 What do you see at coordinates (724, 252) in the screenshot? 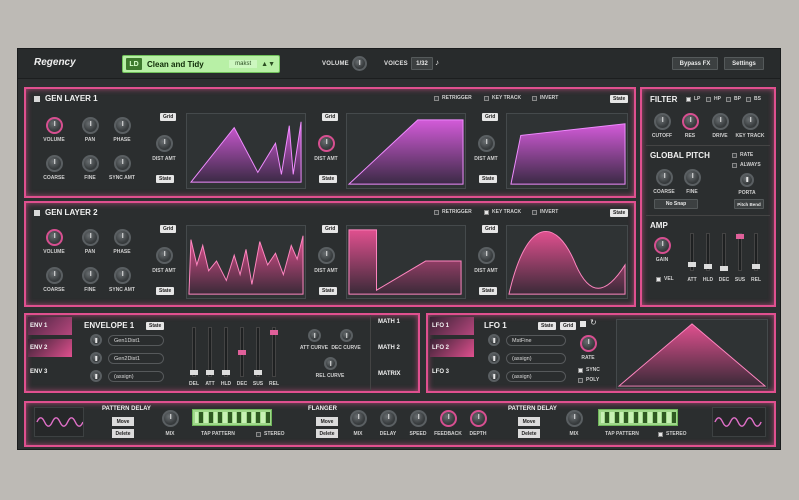
I see `amp-dec-fader` at bounding box center [724, 252].